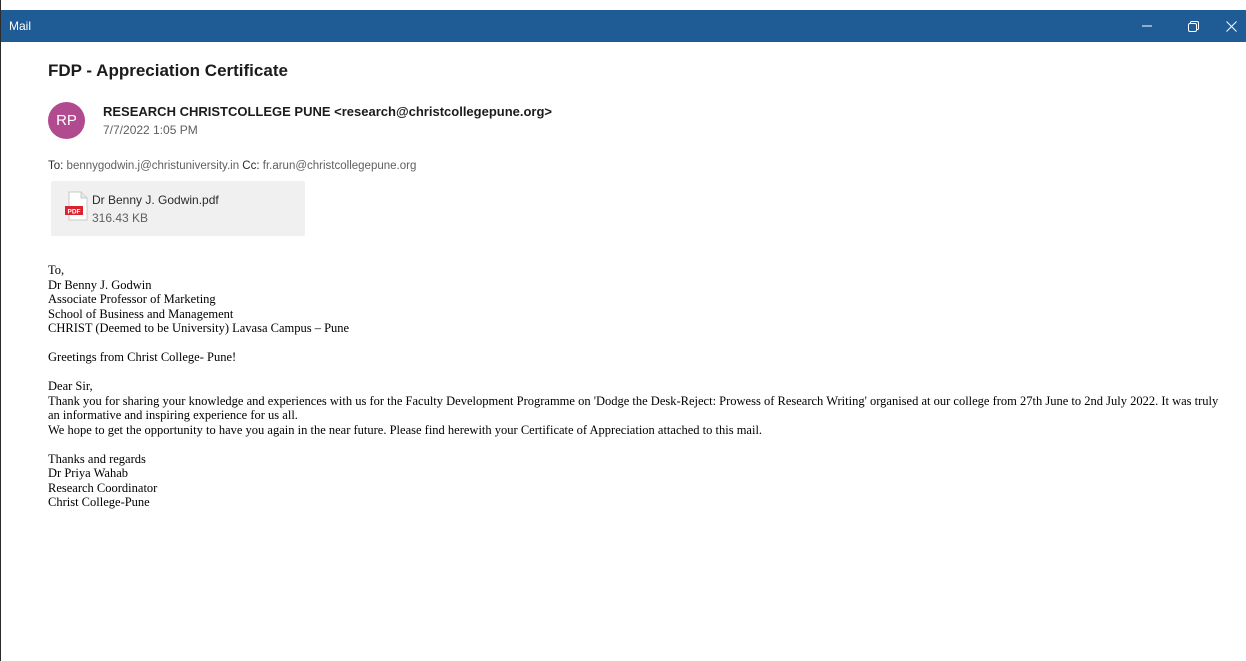 The width and height of the screenshot is (1246, 661). What do you see at coordinates (70, 386) in the screenshot?
I see `salutation-line: Dear Sir,` at bounding box center [70, 386].